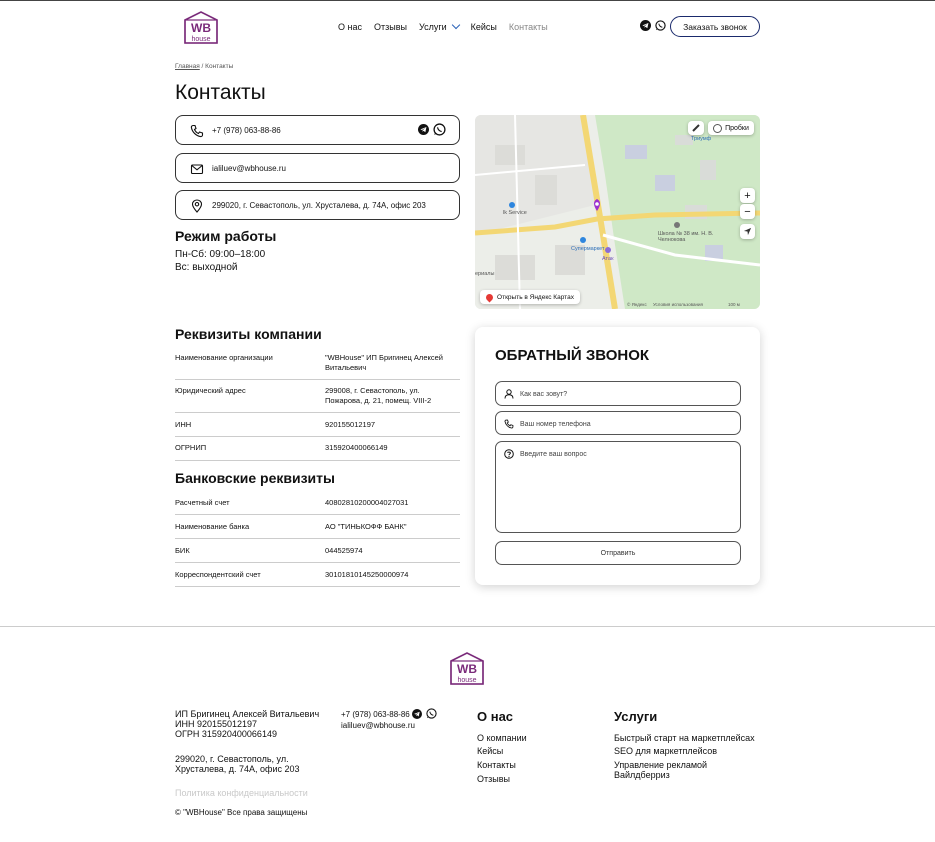  Describe the element at coordinates (248, 334) in the screenshot. I see `requisites-title: Реквизиты компании` at that location.